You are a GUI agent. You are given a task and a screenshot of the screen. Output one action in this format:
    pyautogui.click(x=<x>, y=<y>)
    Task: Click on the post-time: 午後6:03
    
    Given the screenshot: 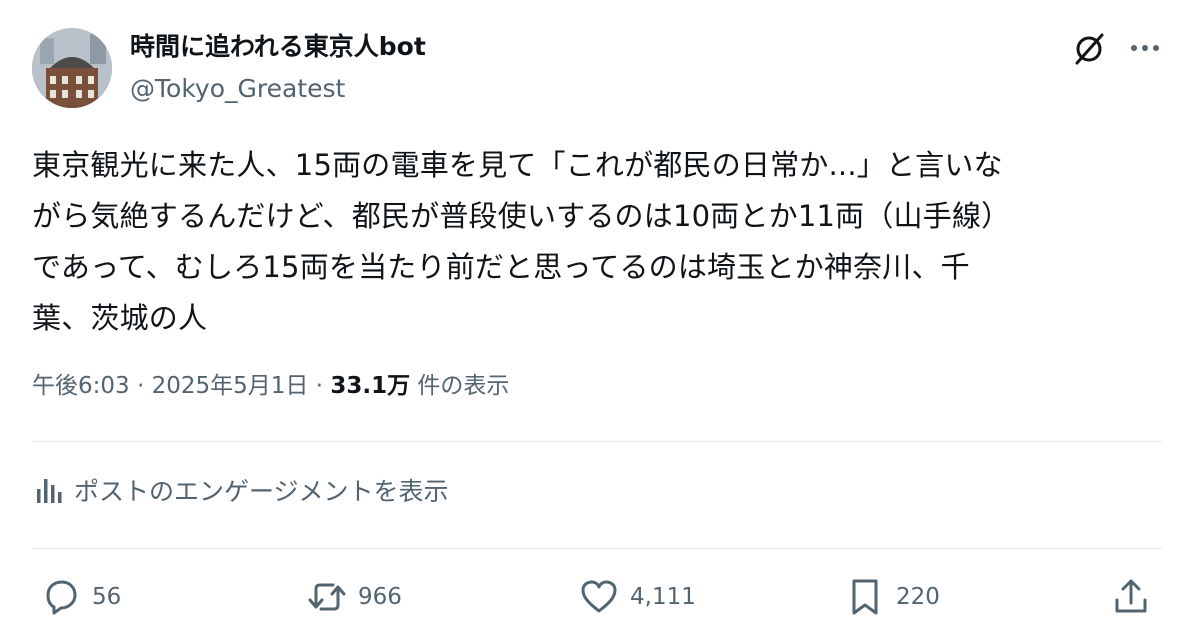 What is the action you would take?
    pyautogui.click(x=81, y=386)
    